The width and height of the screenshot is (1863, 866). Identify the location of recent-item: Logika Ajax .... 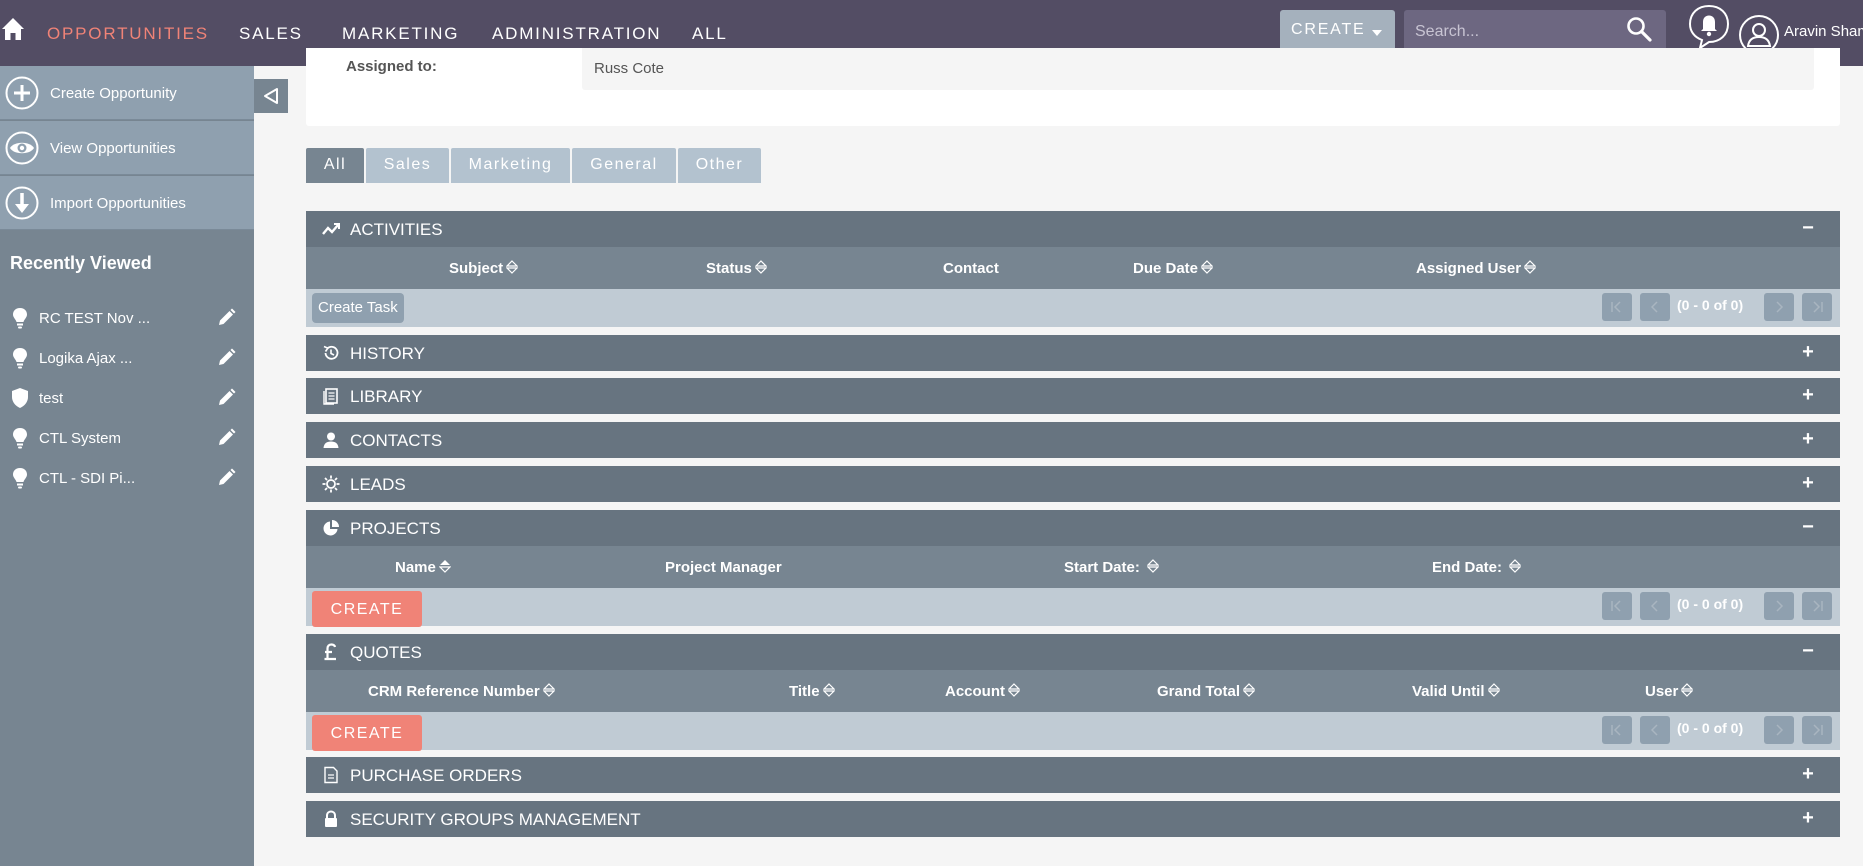
(127, 358).